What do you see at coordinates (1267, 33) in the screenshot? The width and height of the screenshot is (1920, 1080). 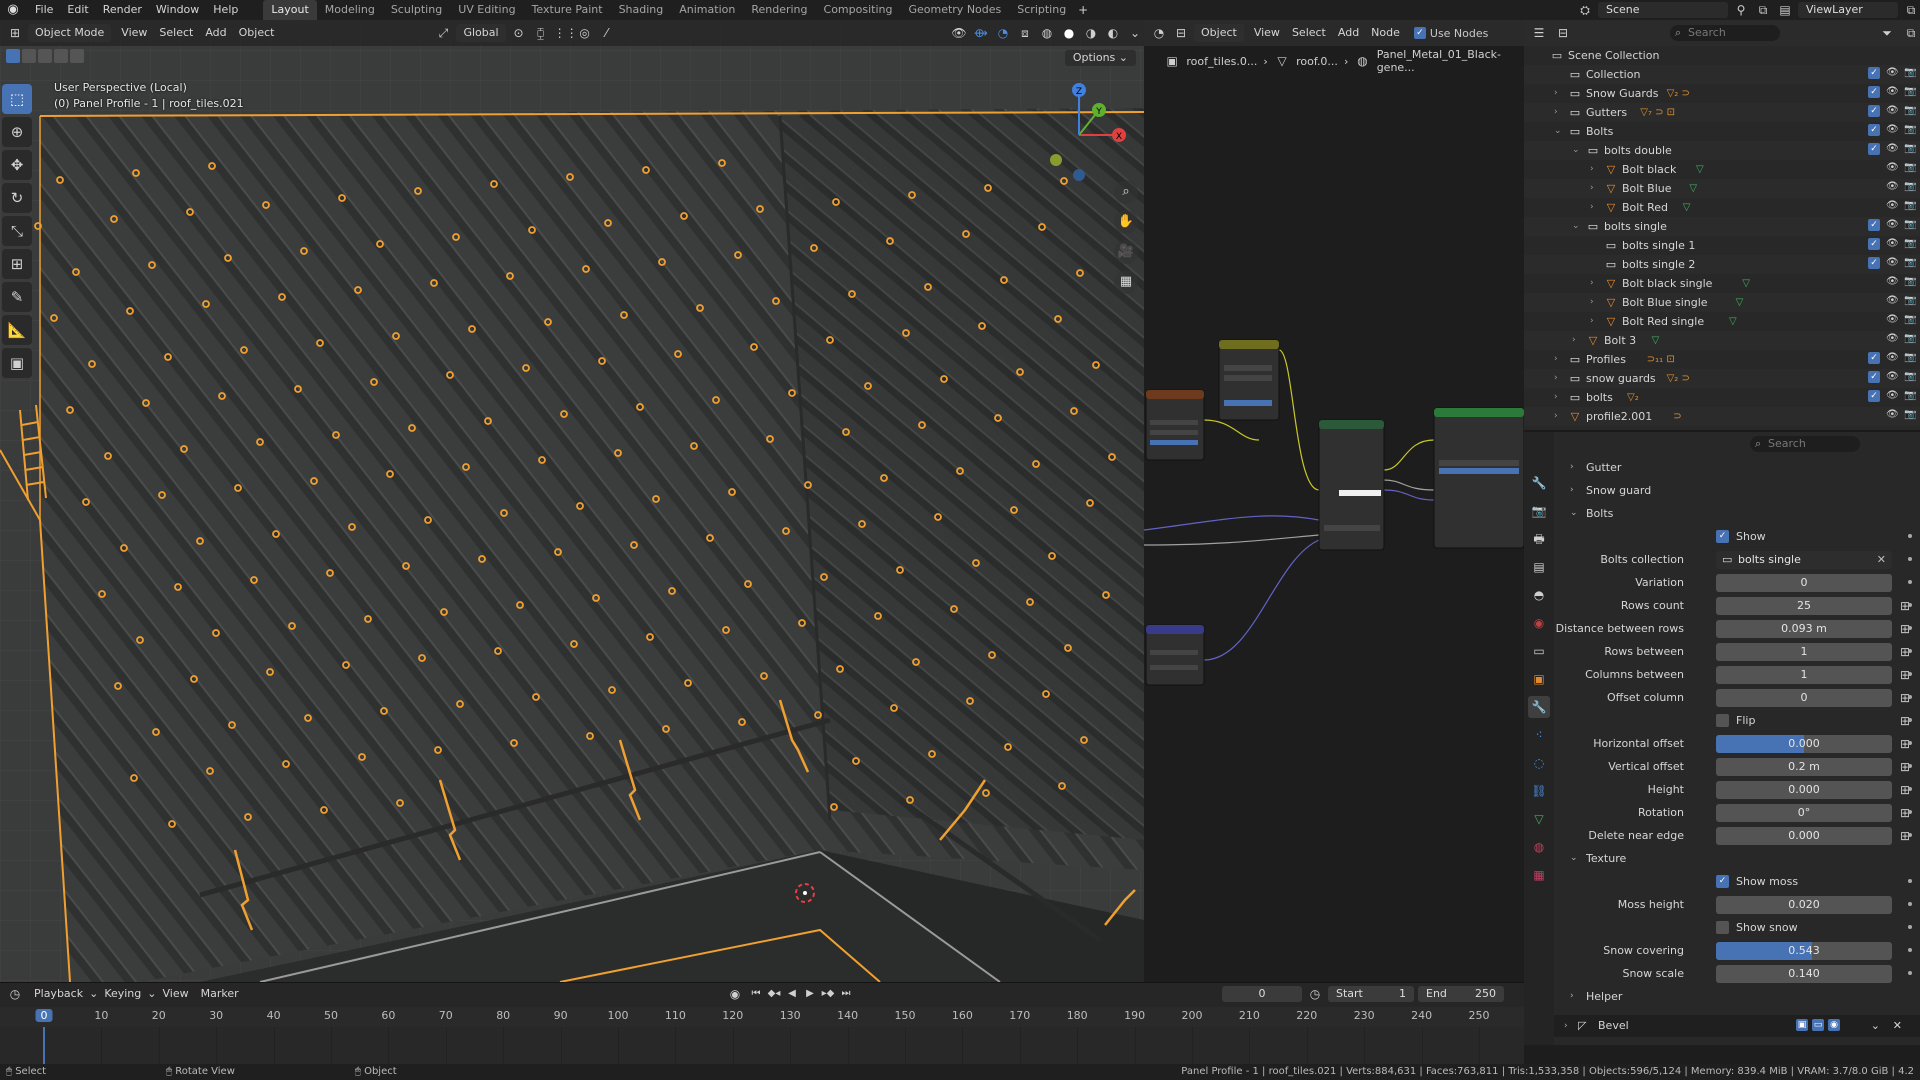 I see `node-menu-view: View` at bounding box center [1267, 33].